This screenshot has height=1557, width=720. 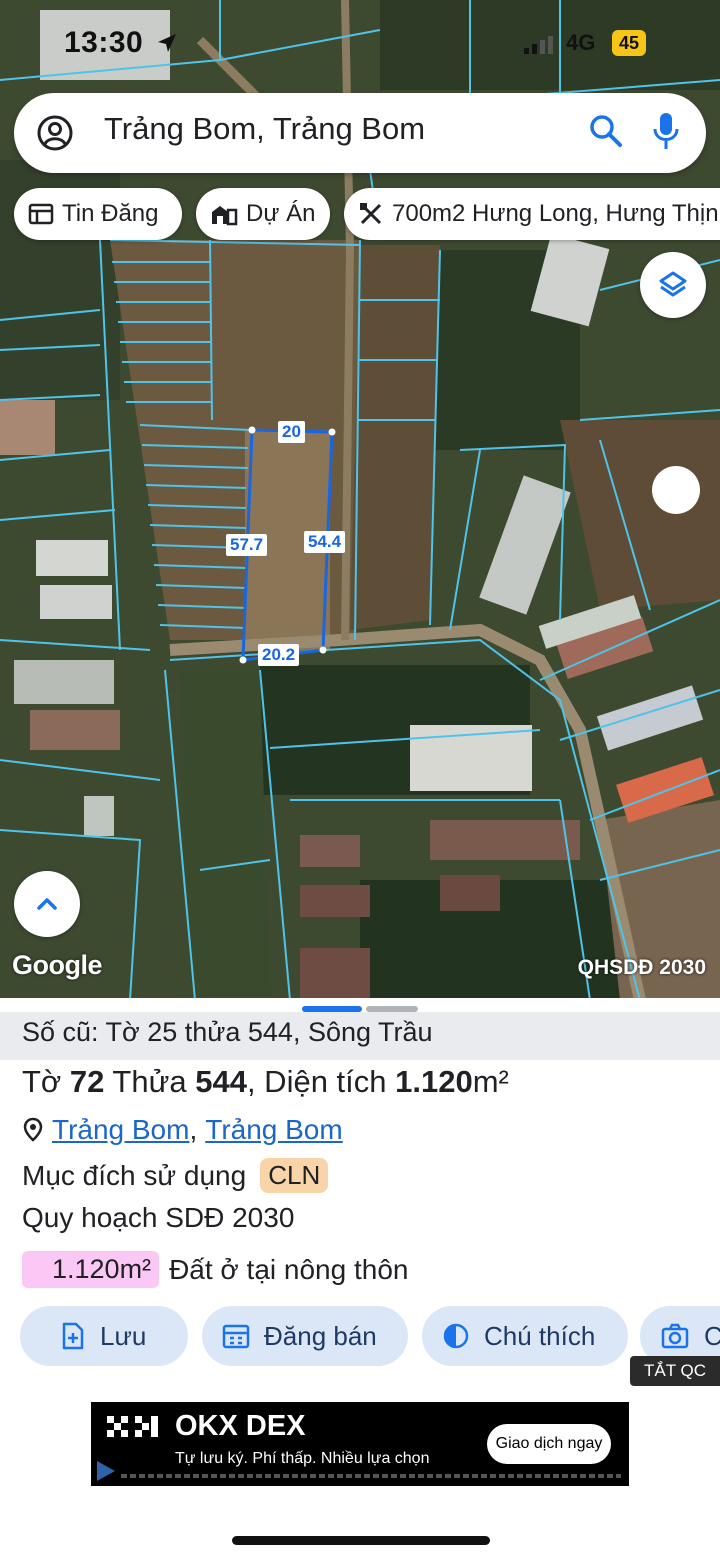 I want to click on land-use-row: Mục đích sử dụng CLN, so click(x=175, y=1175).